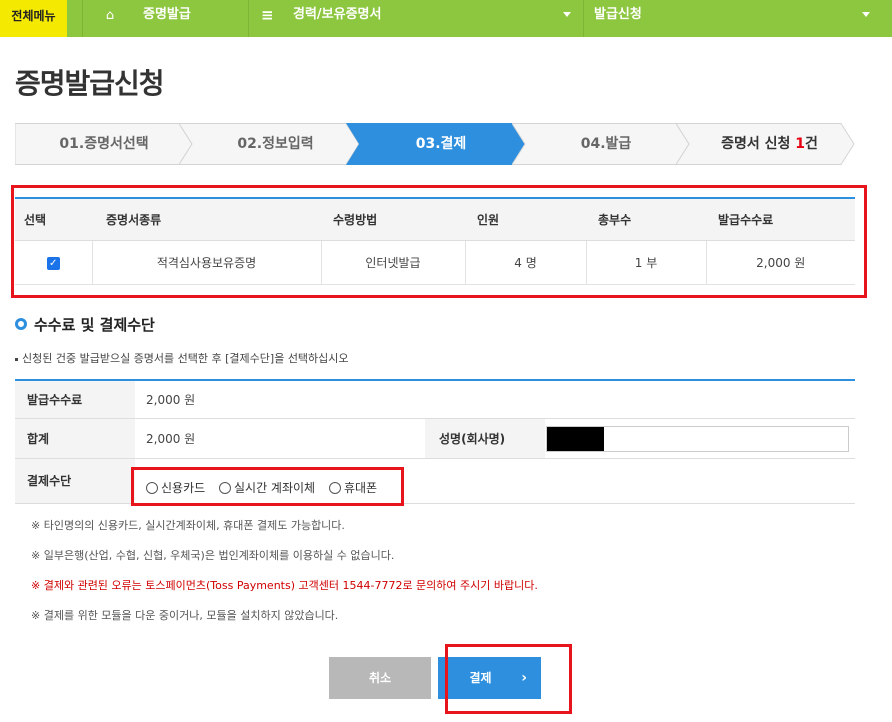  I want to click on copies-cell: 1 부, so click(646, 262).